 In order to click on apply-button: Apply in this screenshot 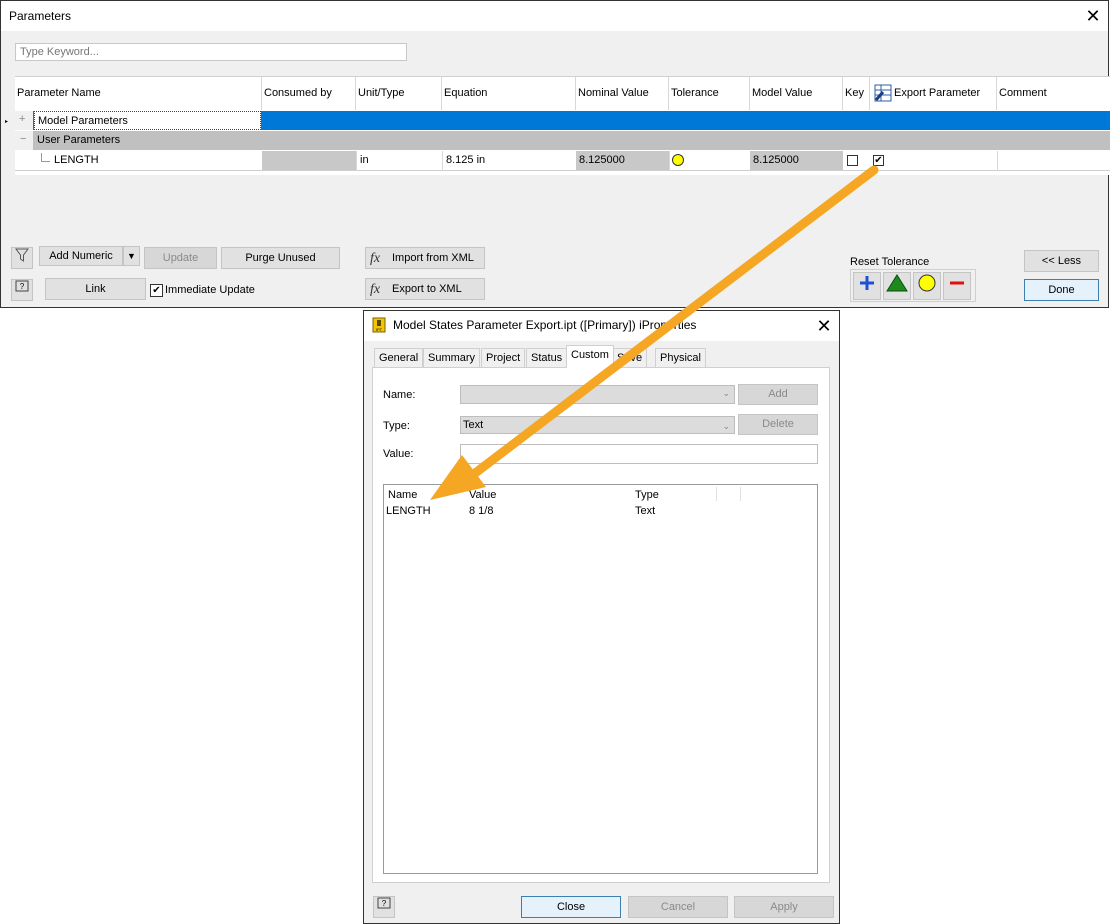, I will do `click(784, 907)`.